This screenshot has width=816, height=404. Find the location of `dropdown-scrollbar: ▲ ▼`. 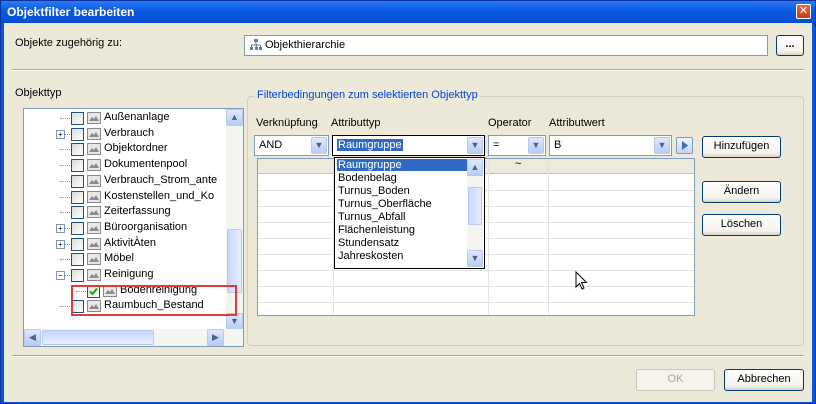

dropdown-scrollbar: ▲ ▼ is located at coordinates (475, 213).